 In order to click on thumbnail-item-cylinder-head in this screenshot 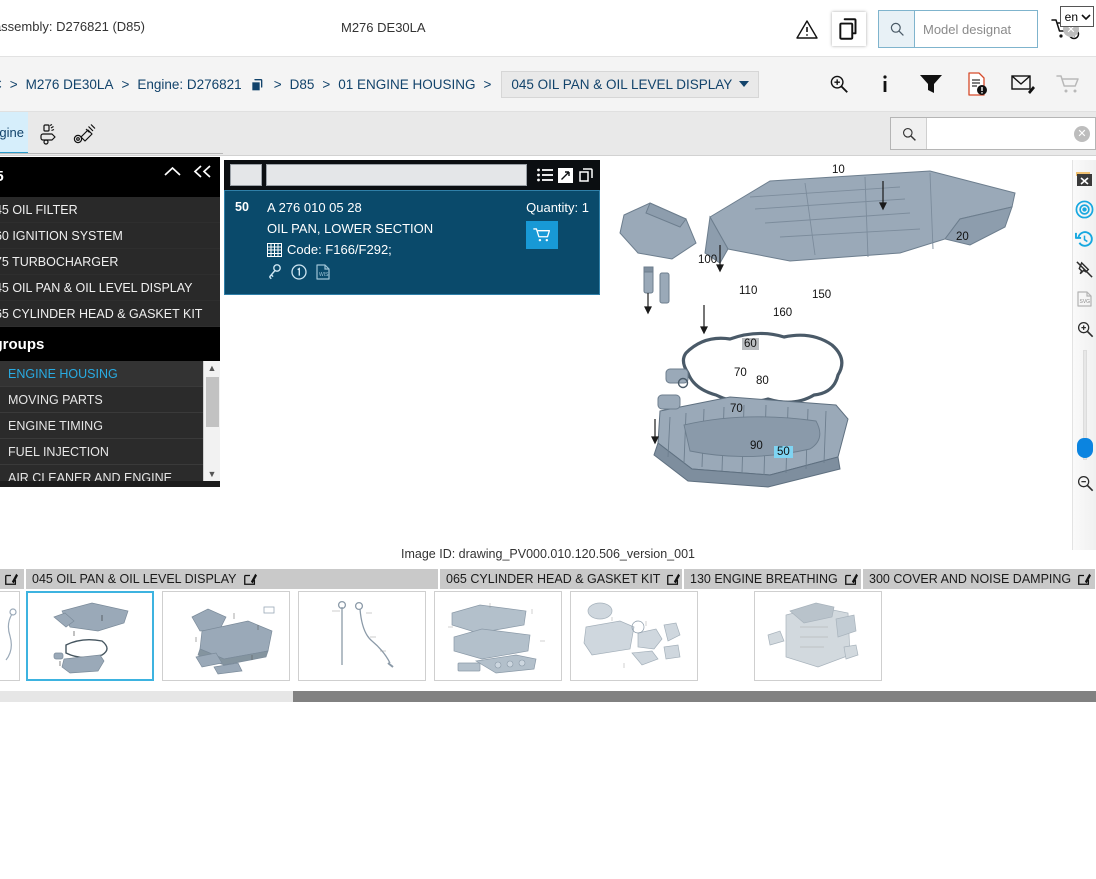, I will do `click(498, 636)`.